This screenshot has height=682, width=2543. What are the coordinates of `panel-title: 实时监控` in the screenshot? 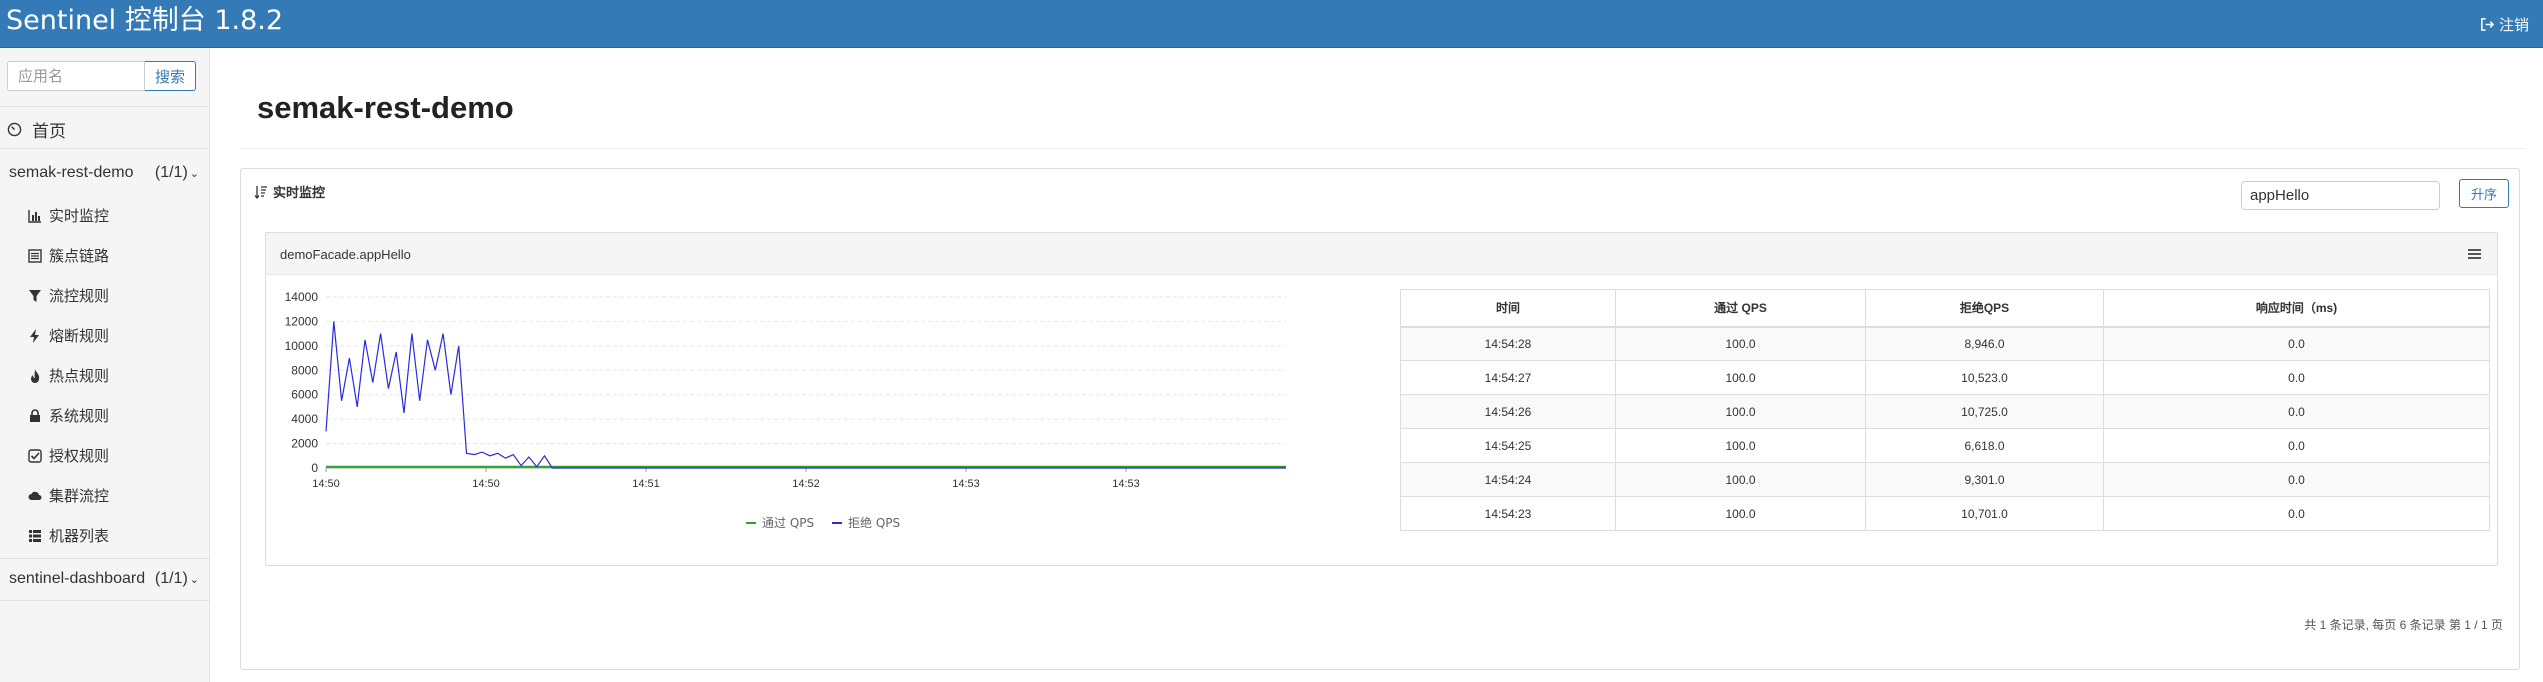 It's located at (289, 191).